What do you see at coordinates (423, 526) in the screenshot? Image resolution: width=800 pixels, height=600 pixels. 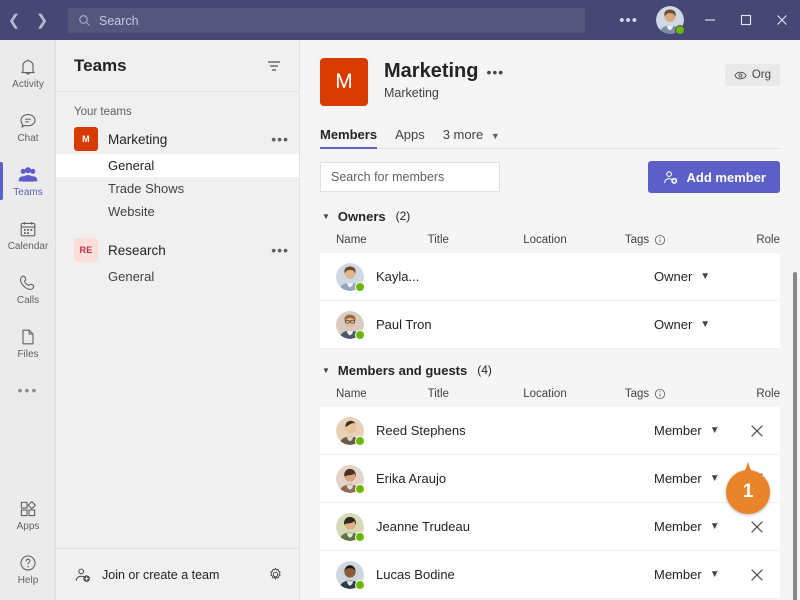 I see `member-name: Jeanne Trudeau` at bounding box center [423, 526].